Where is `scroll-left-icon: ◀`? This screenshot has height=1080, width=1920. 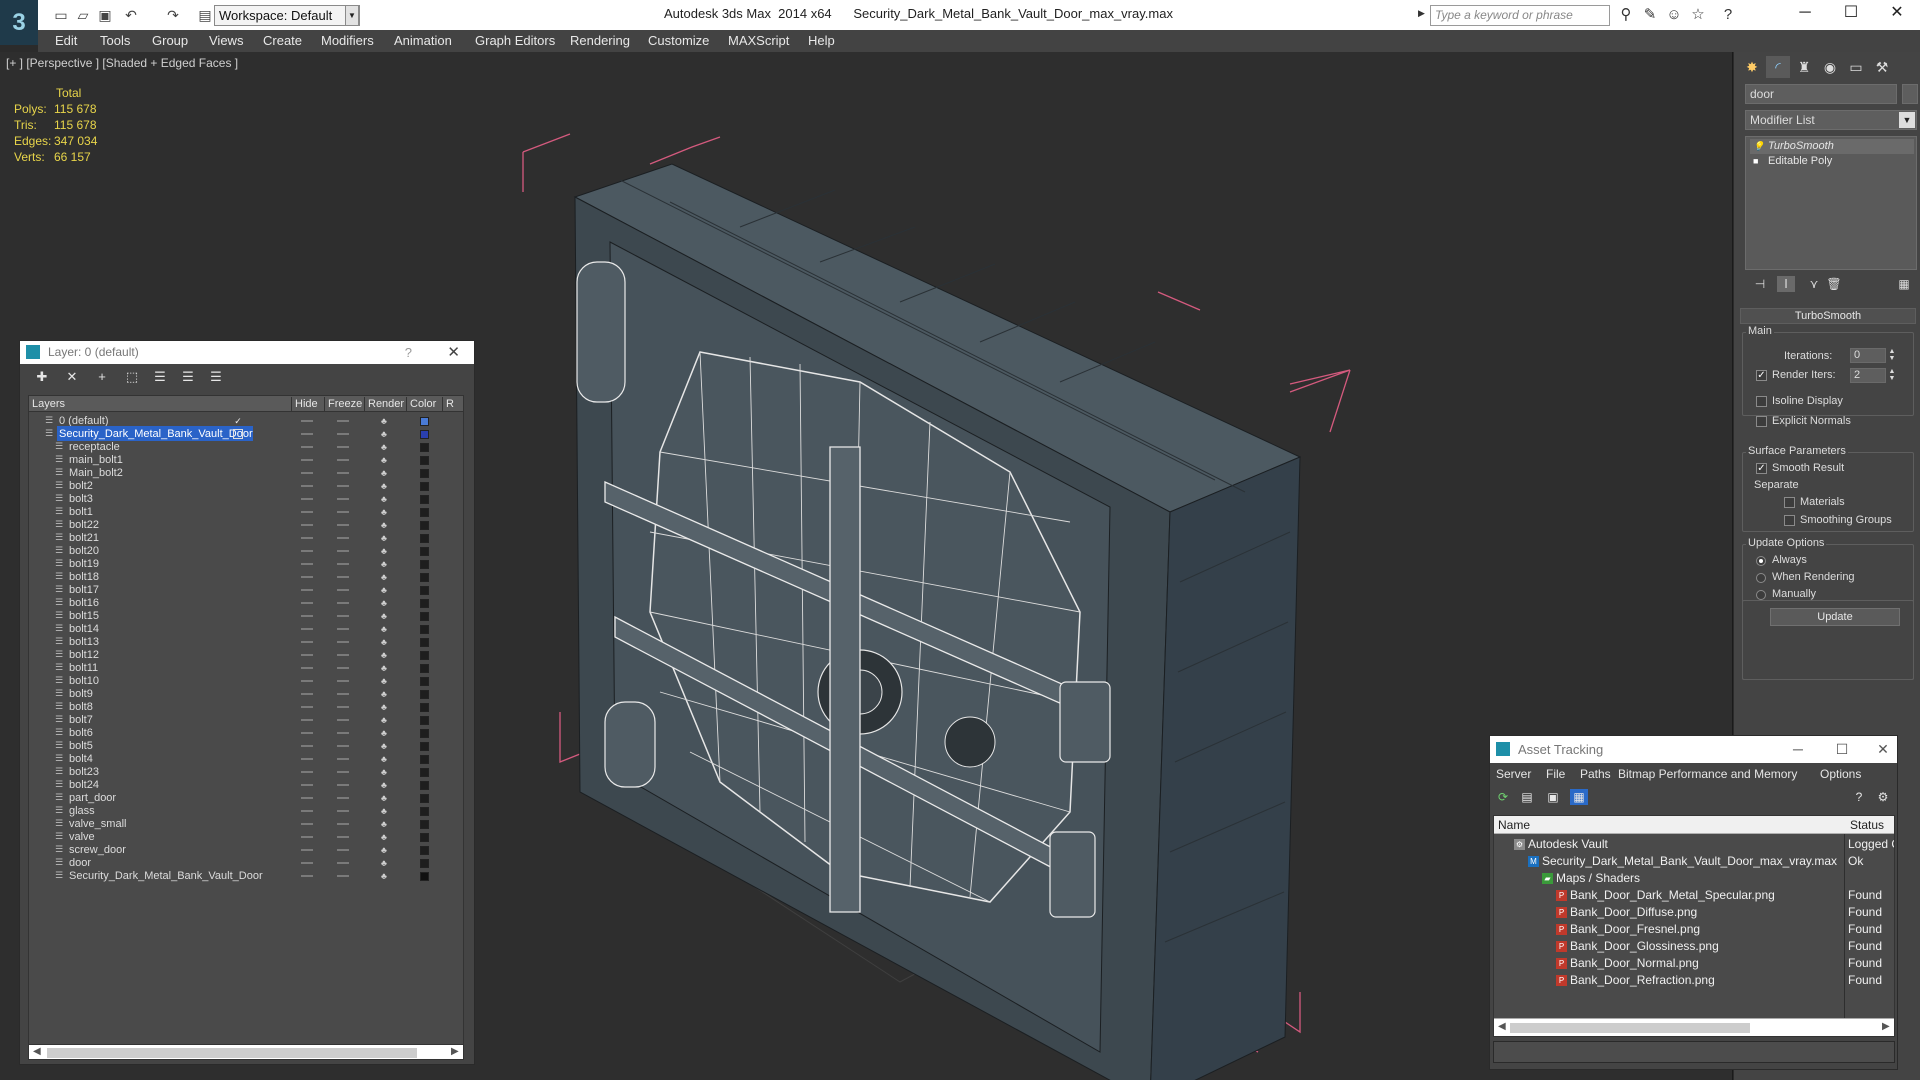
scroll-left-icon: ◀ is located at coordinates (1502, 1026).